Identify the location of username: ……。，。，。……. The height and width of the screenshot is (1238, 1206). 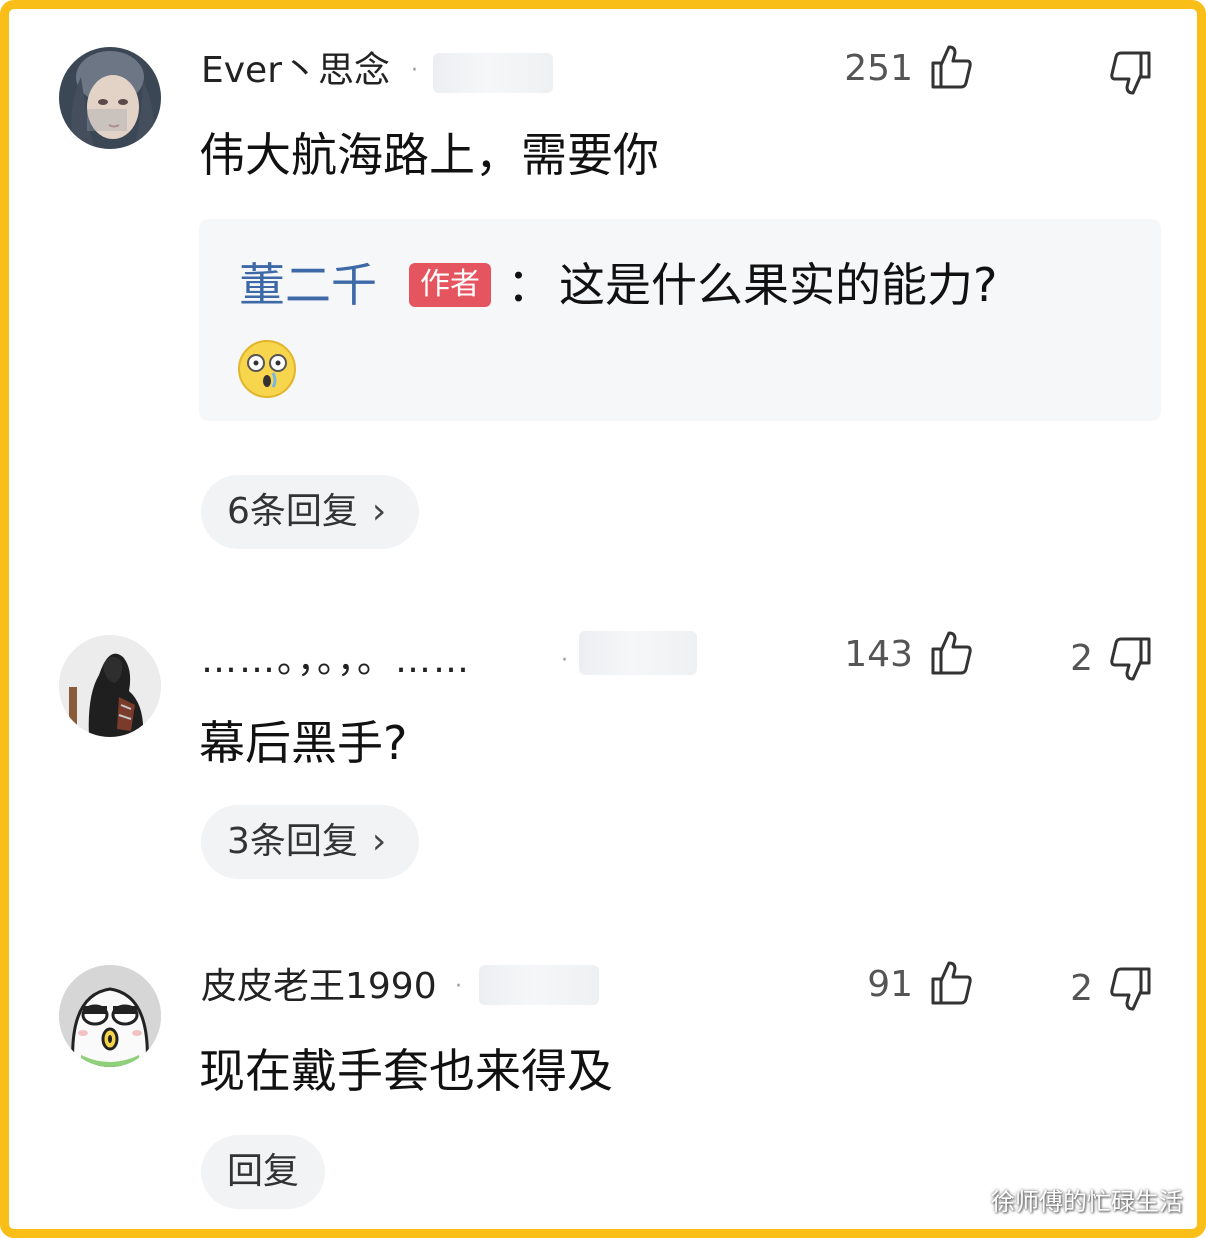
(336, 661).